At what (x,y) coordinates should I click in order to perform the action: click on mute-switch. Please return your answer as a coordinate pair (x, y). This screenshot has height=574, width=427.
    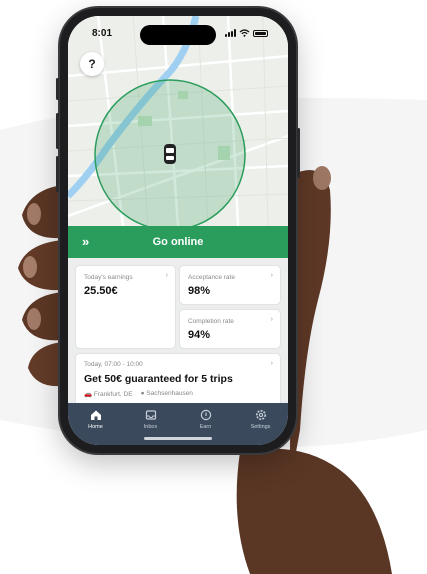
    Looking at the image, I should click on (57, 89).